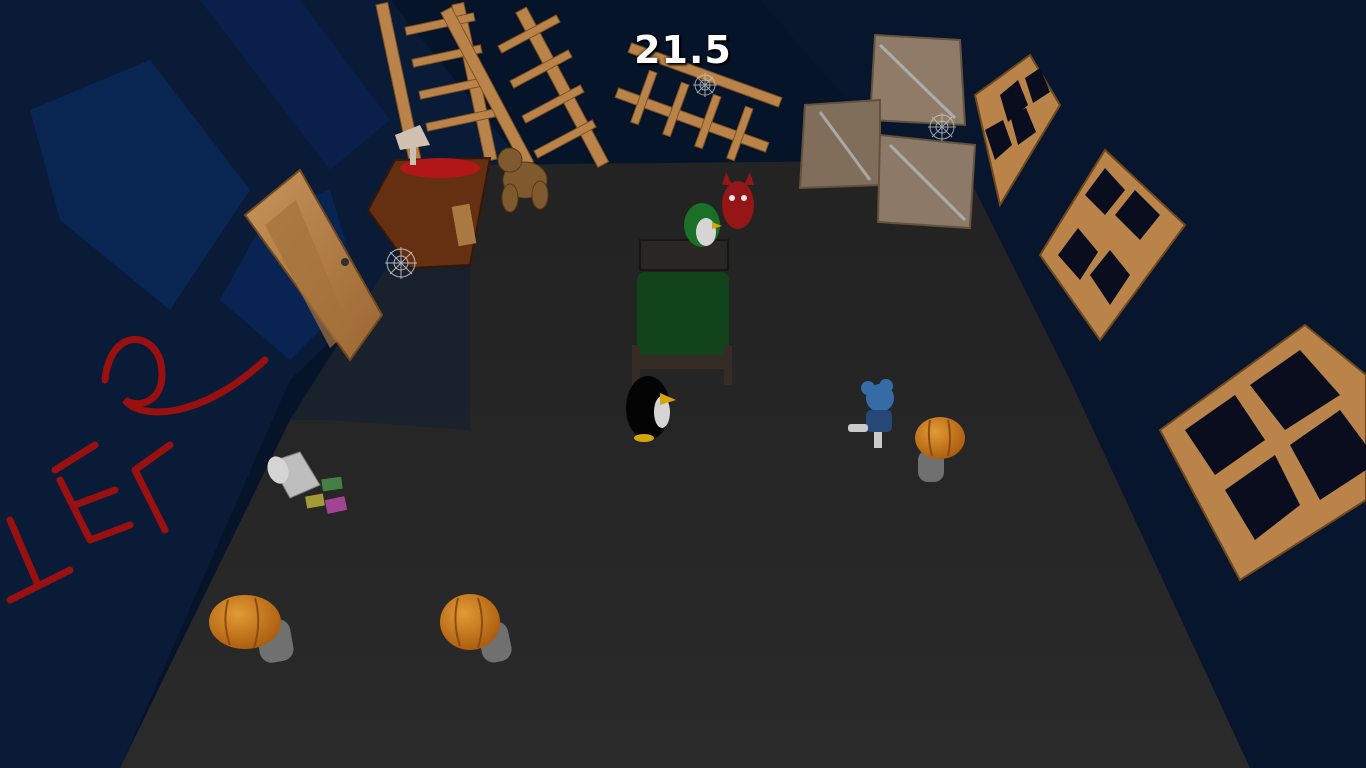 The width and height of the screenshot is (1366, 768). I want to click on countdown-timer: 21.5, so click(683, 50).